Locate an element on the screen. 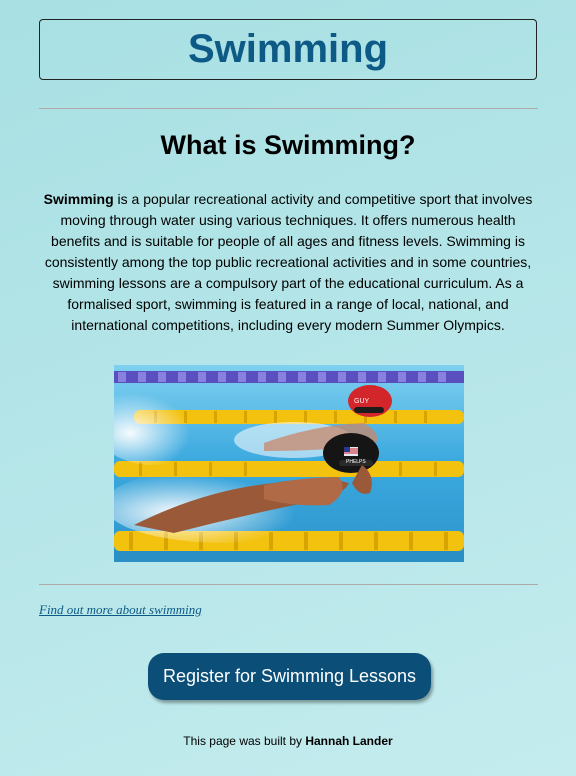 The width and height of the screenshot is (576, 776). page-footer: This page was built by Hannah Lander is located at coordinates (288, 741).